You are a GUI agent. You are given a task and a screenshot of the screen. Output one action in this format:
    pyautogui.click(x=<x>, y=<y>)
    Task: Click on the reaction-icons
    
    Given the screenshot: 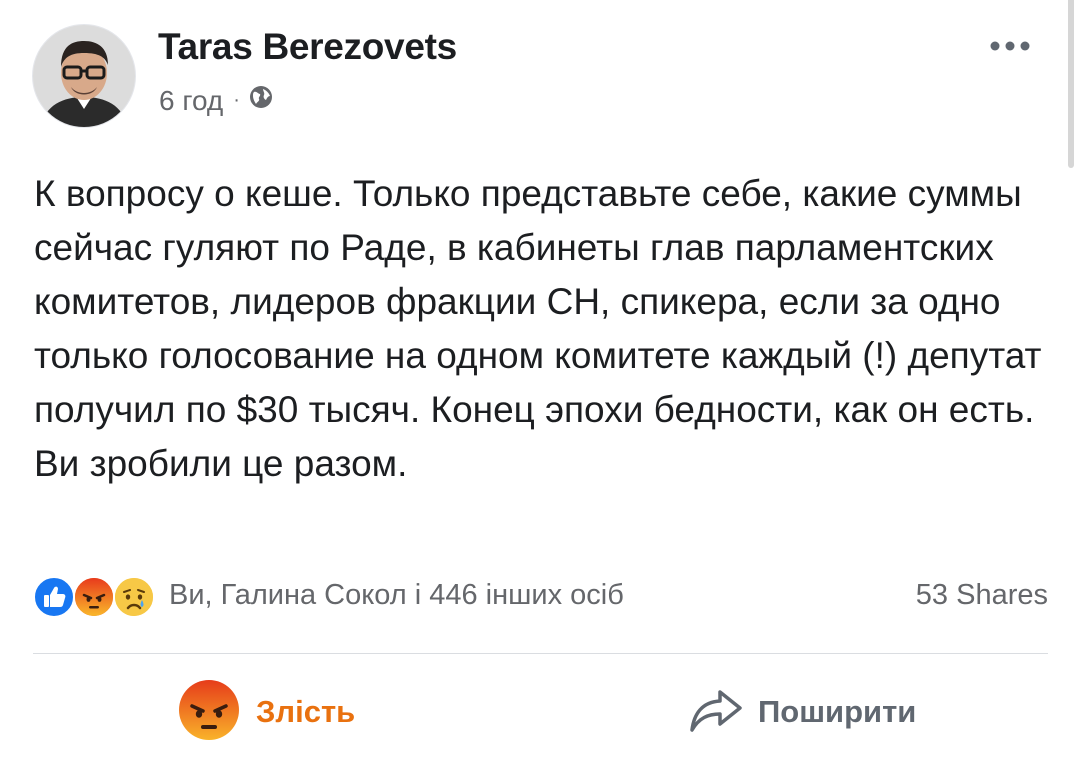 What is the action you would take?
    pyautogui.click(x=98, y=597)
    